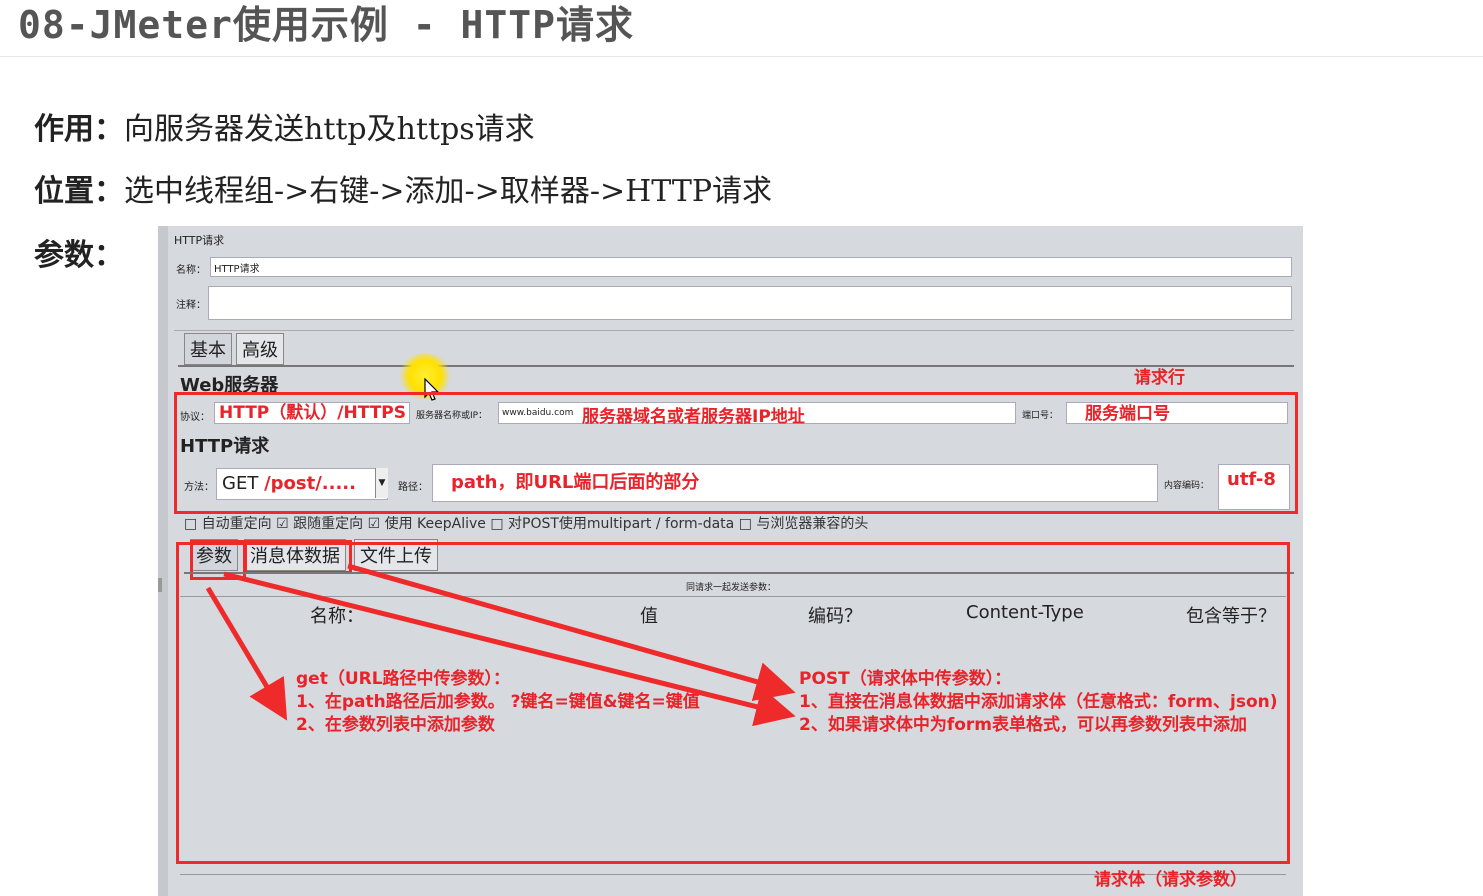  What do you see at coordinates (329, 129) in the screenshot?
I see `purpose-text: 向服务器发送http及https请求` at bounding box center [329, 129].